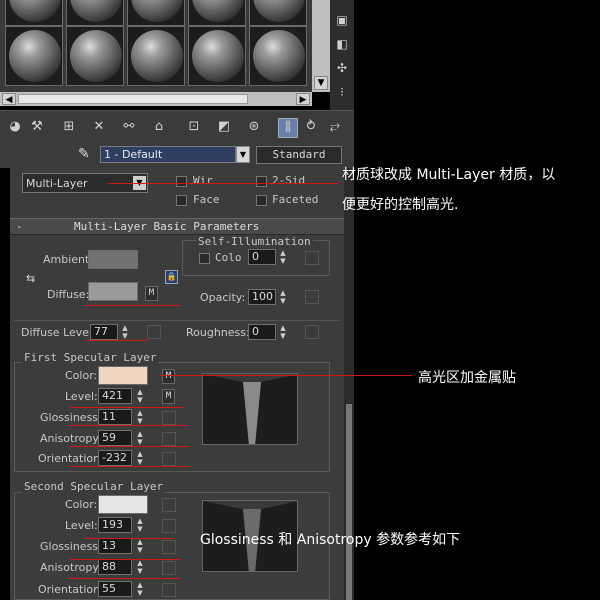 The width and height of the screenshot is (600, 600). I want to click on spec1-orientation-spinner-icon: ▲ ▼, so click(140, 458).